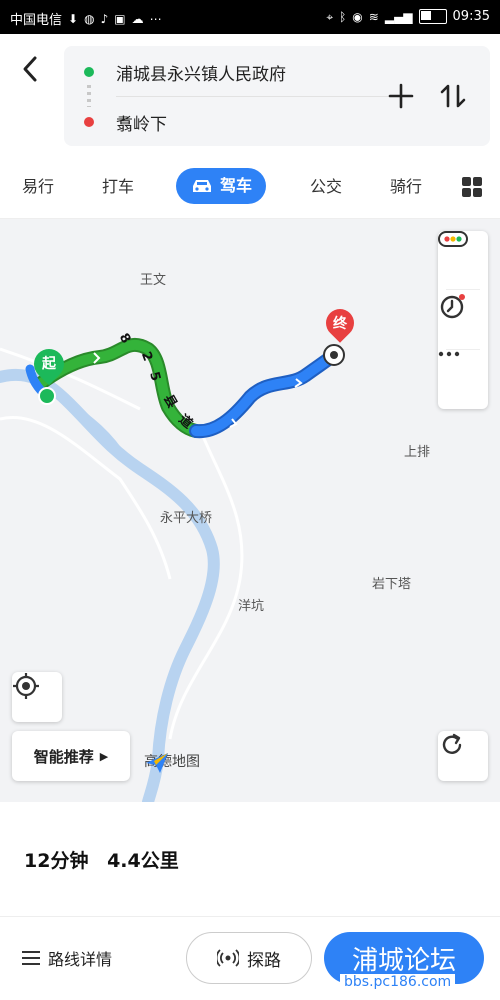 This screenshot has width=500, height=1000. Describe the element at coordinates (406, 187) in the screenshot. I see `tab-bike: 骑行` at that location.